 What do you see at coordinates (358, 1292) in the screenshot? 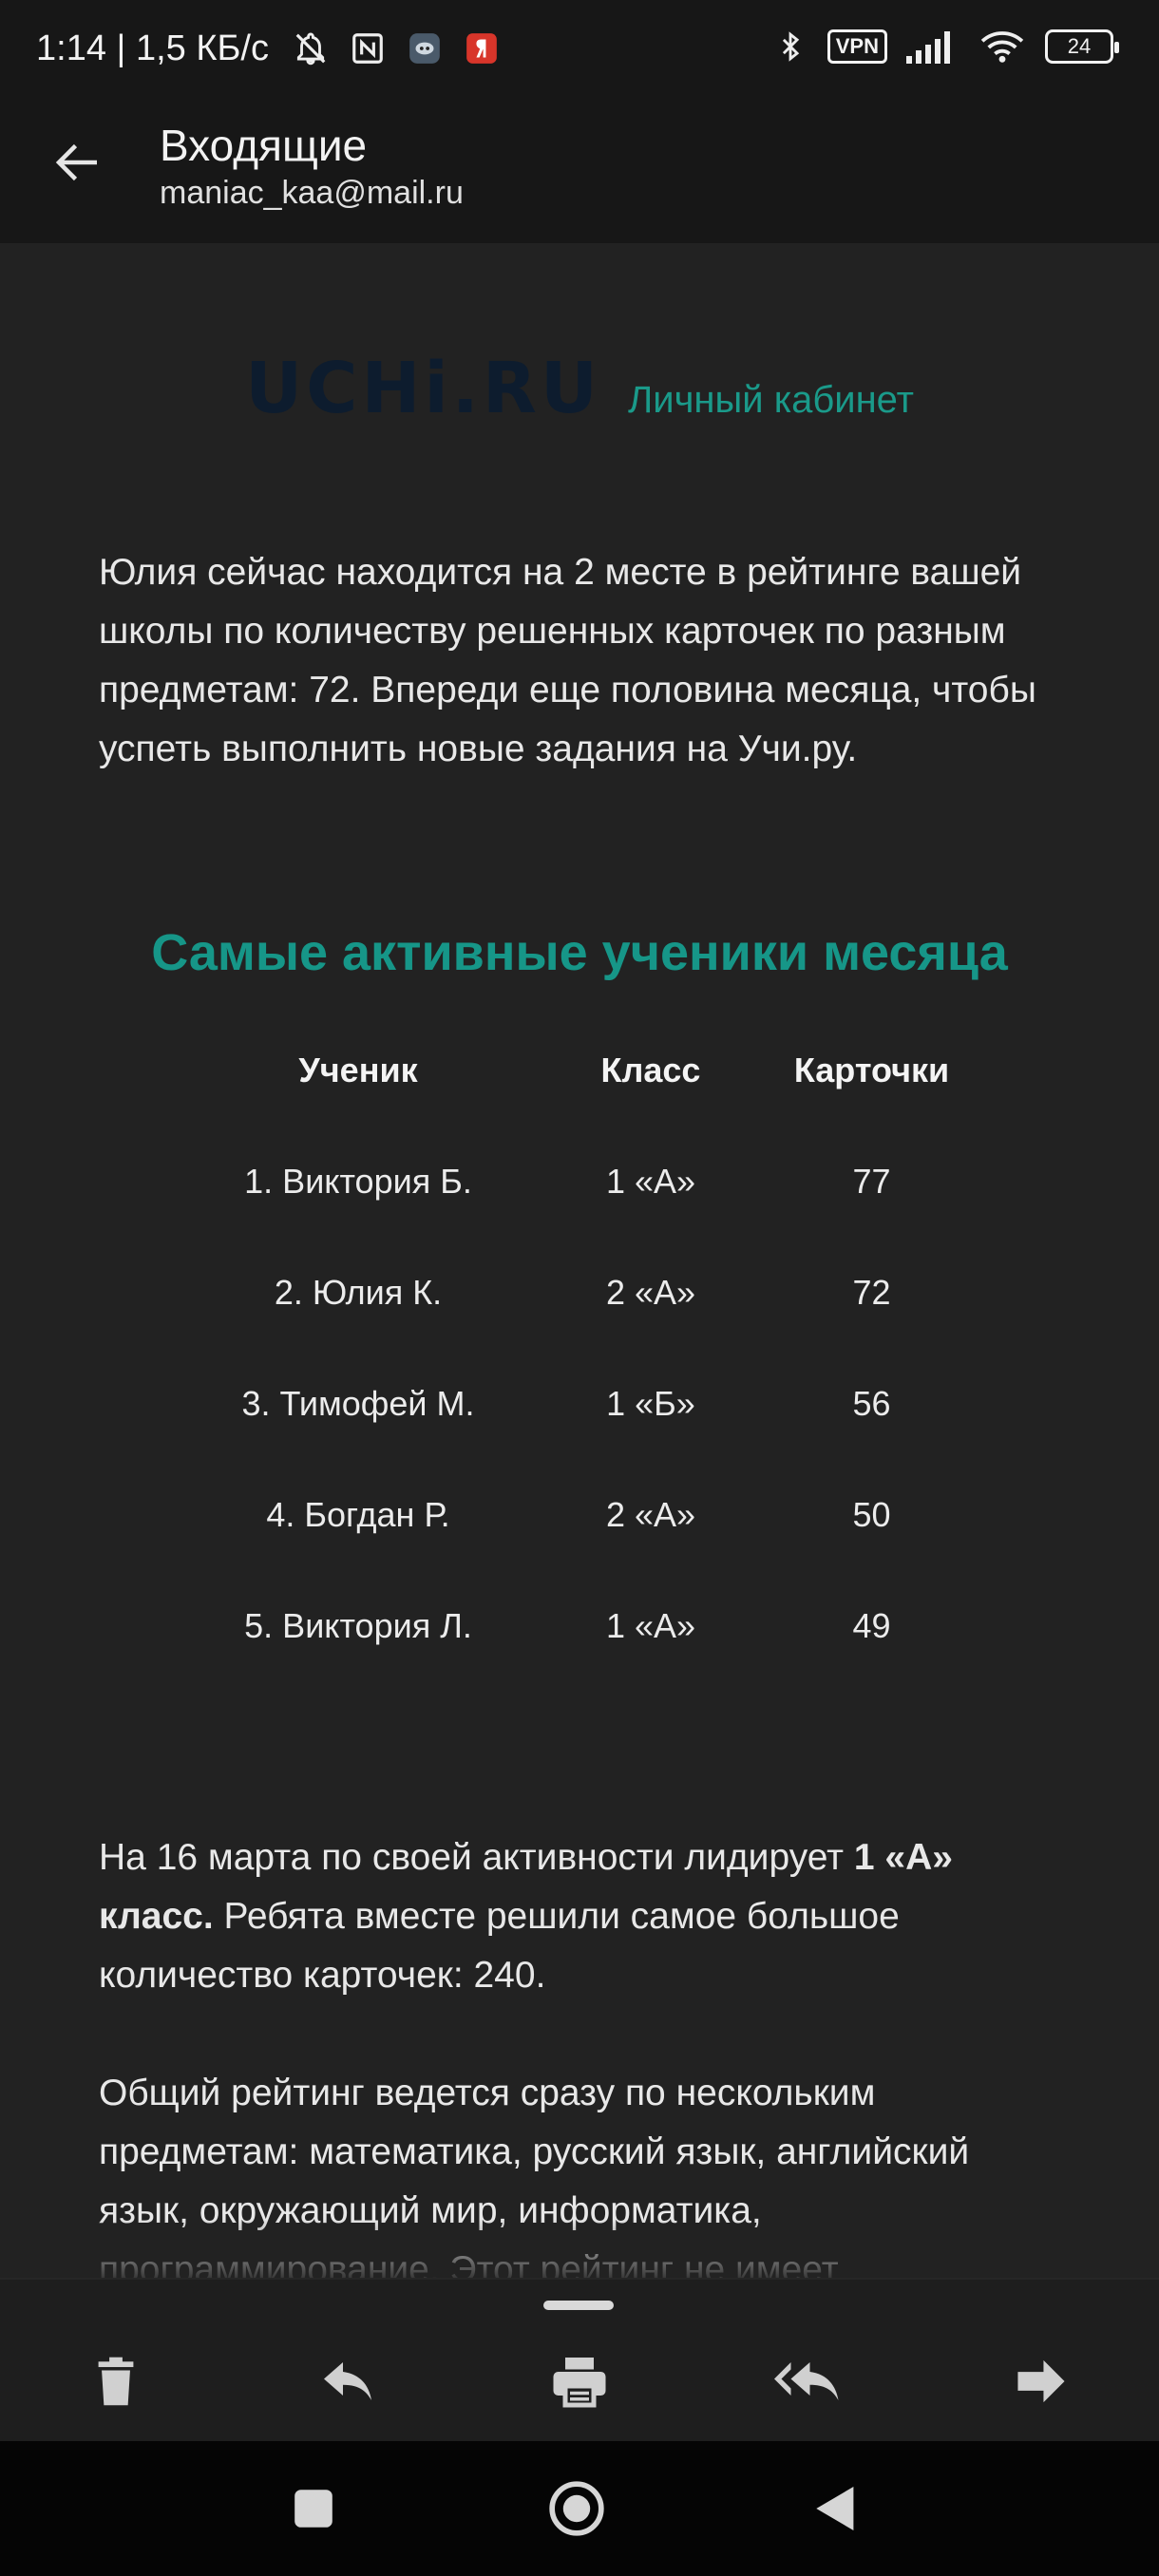
I see `student-name: 2. Юлия К.` at bounding box center [358, 1292].